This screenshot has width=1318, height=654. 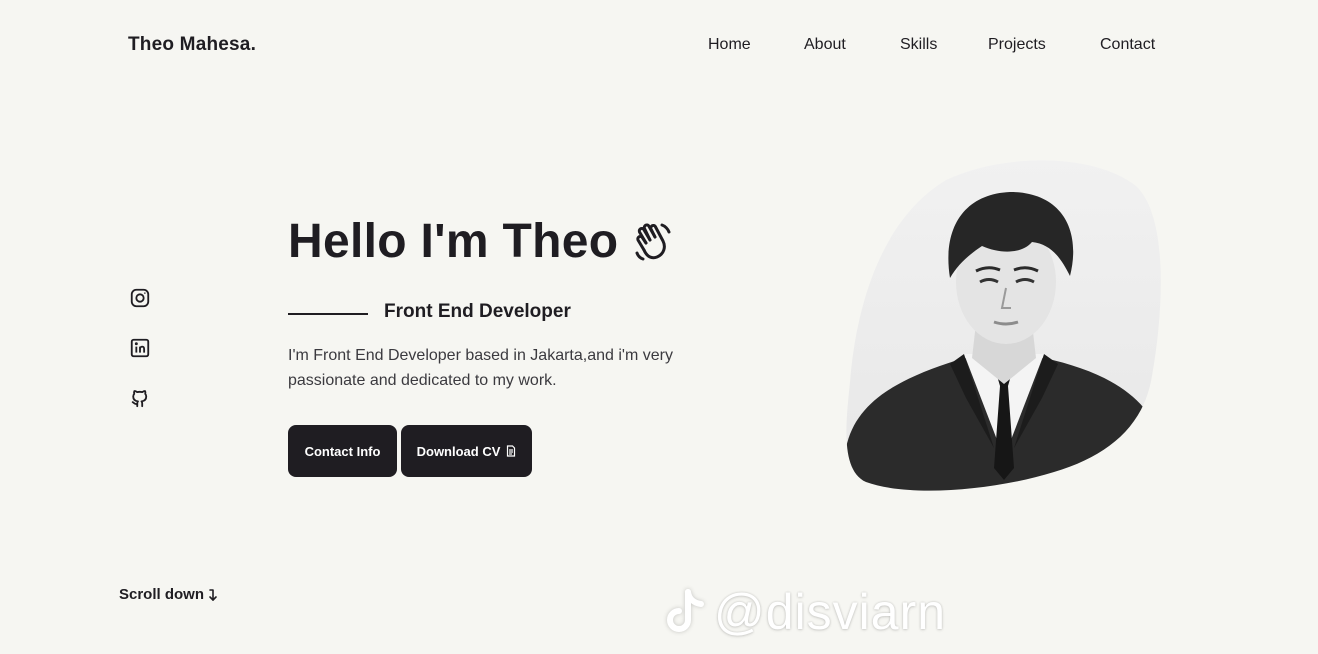 What do you see at coordinates (458, 451) in the screenshot?
I see `download-cv-label: Download CV` at bounding box center [458, 451].